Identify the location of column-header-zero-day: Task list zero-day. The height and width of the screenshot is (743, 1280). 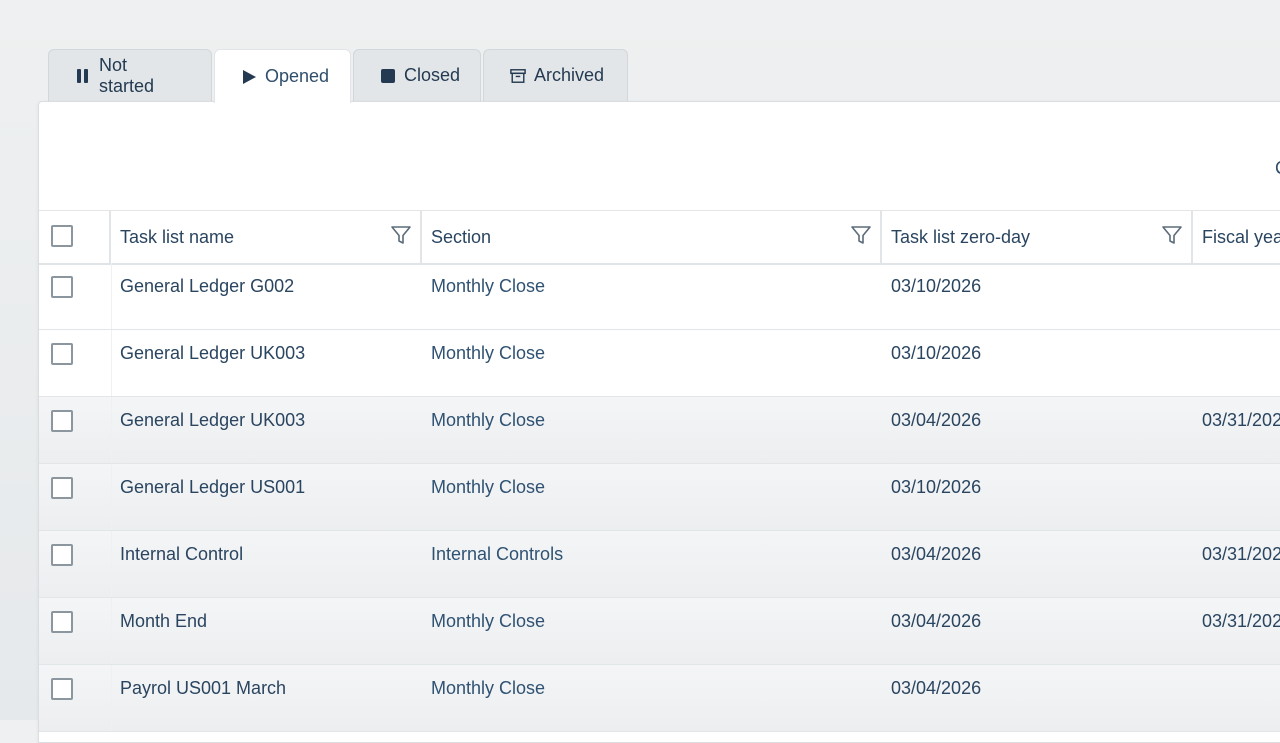
(1037, 237).